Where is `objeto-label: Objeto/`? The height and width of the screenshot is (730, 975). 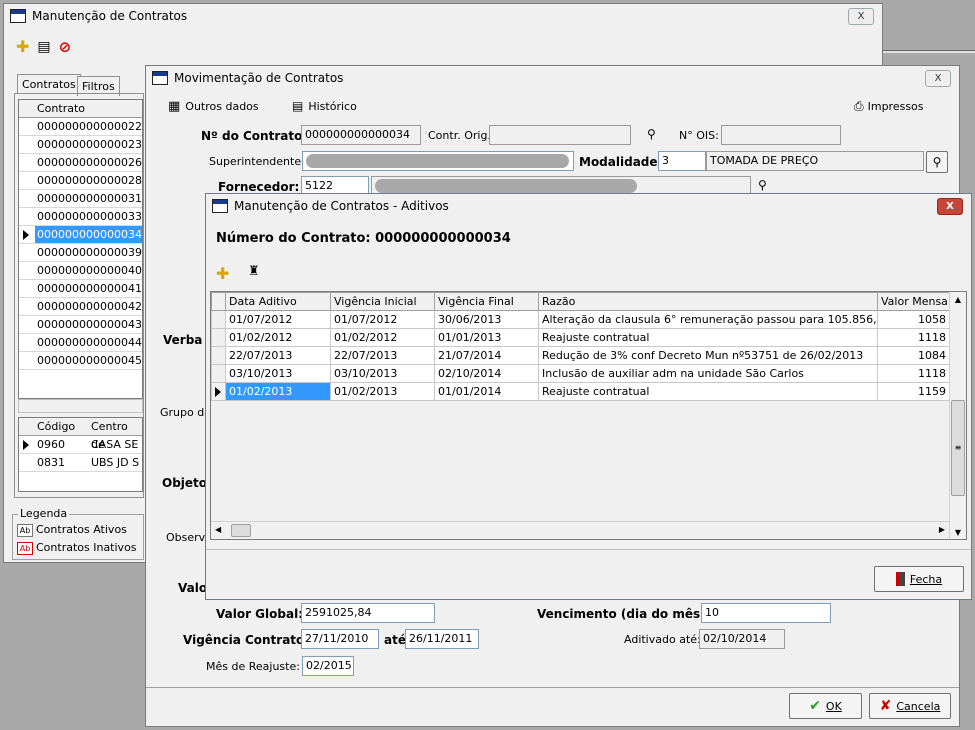 objeto-label: Objeto/ is located at coordinates (187, 483).